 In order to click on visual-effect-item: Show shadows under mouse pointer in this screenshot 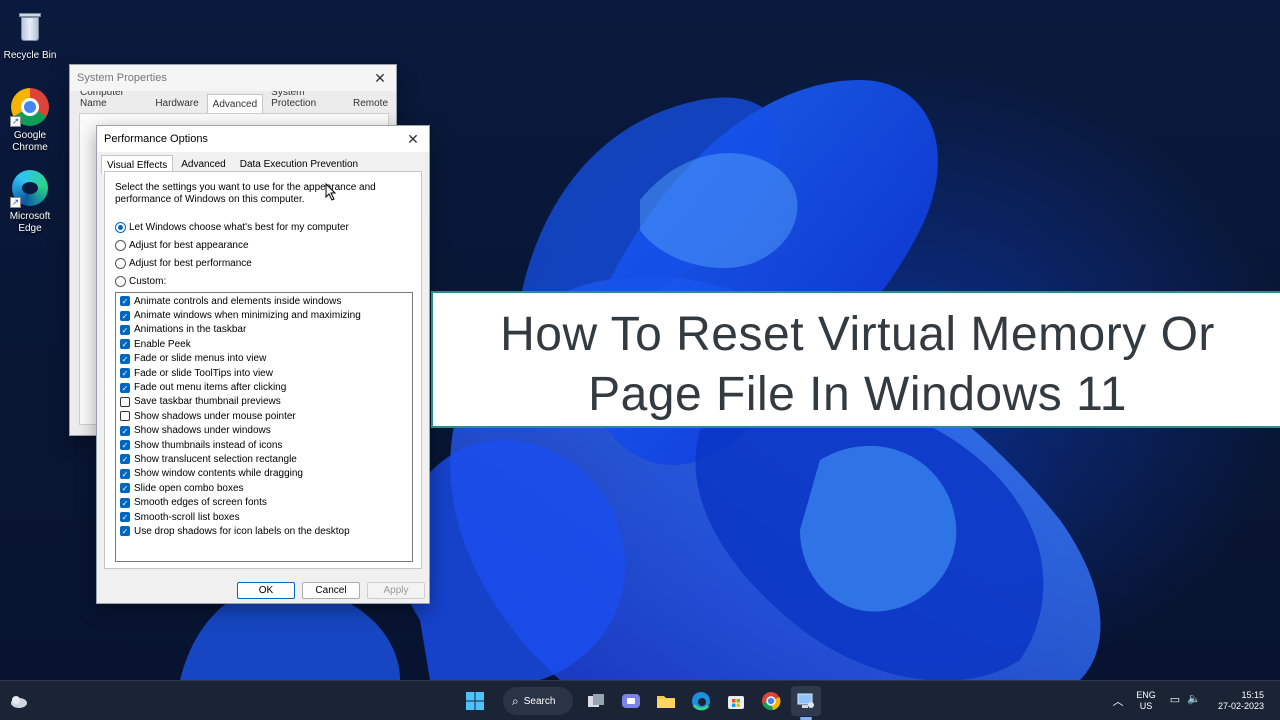, I will do `click(264, 416)`.